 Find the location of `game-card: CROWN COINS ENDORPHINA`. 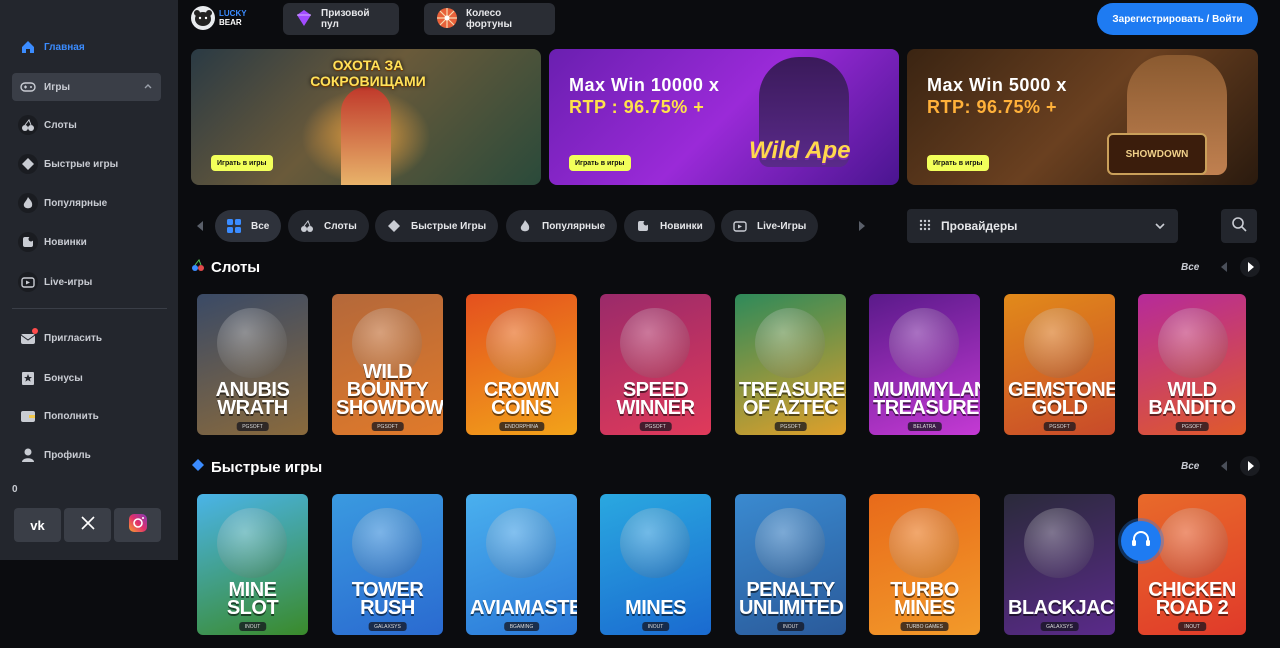

game-card: CROWN COINS ENDORPHINA is located at coordinates (521, 364).